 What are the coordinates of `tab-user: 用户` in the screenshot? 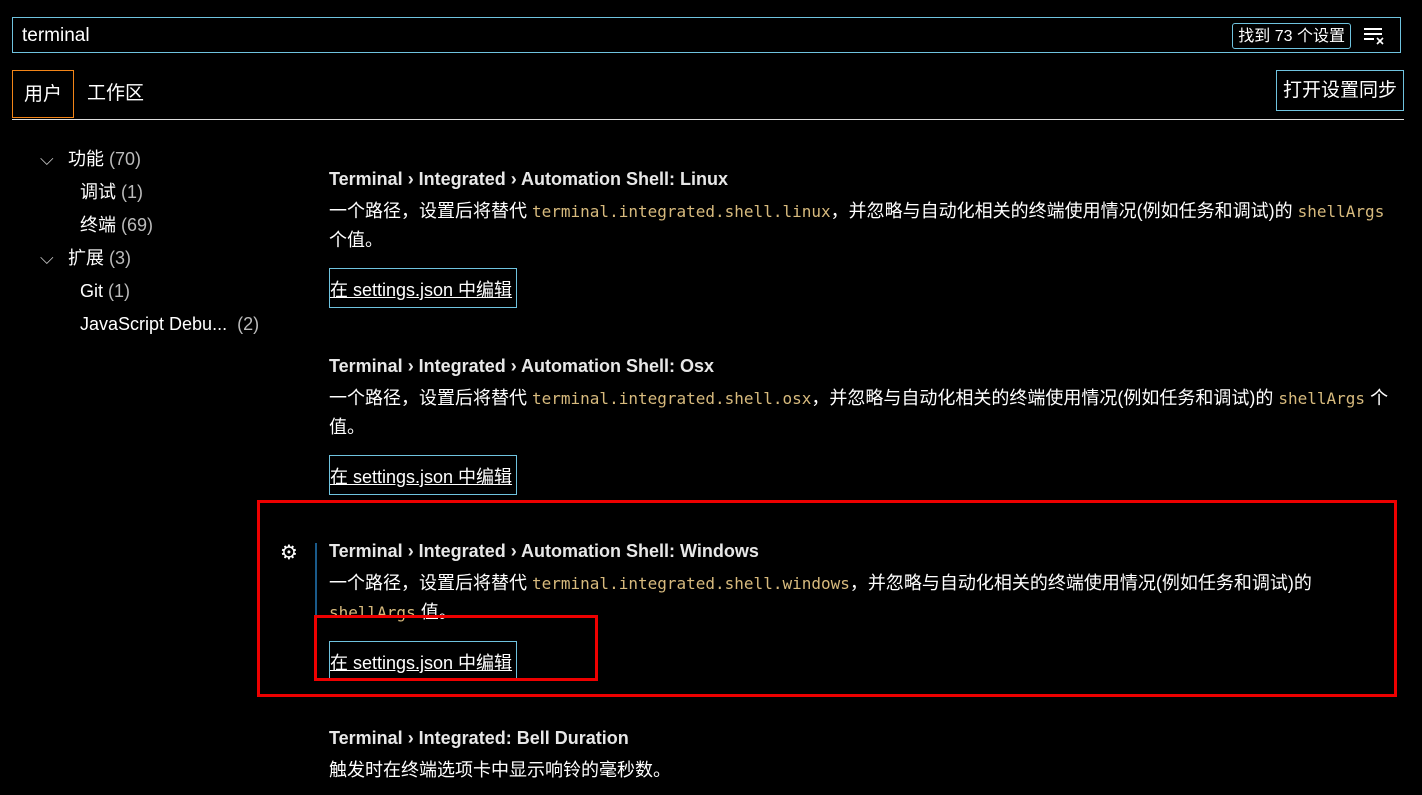 It's located at (43, 94).